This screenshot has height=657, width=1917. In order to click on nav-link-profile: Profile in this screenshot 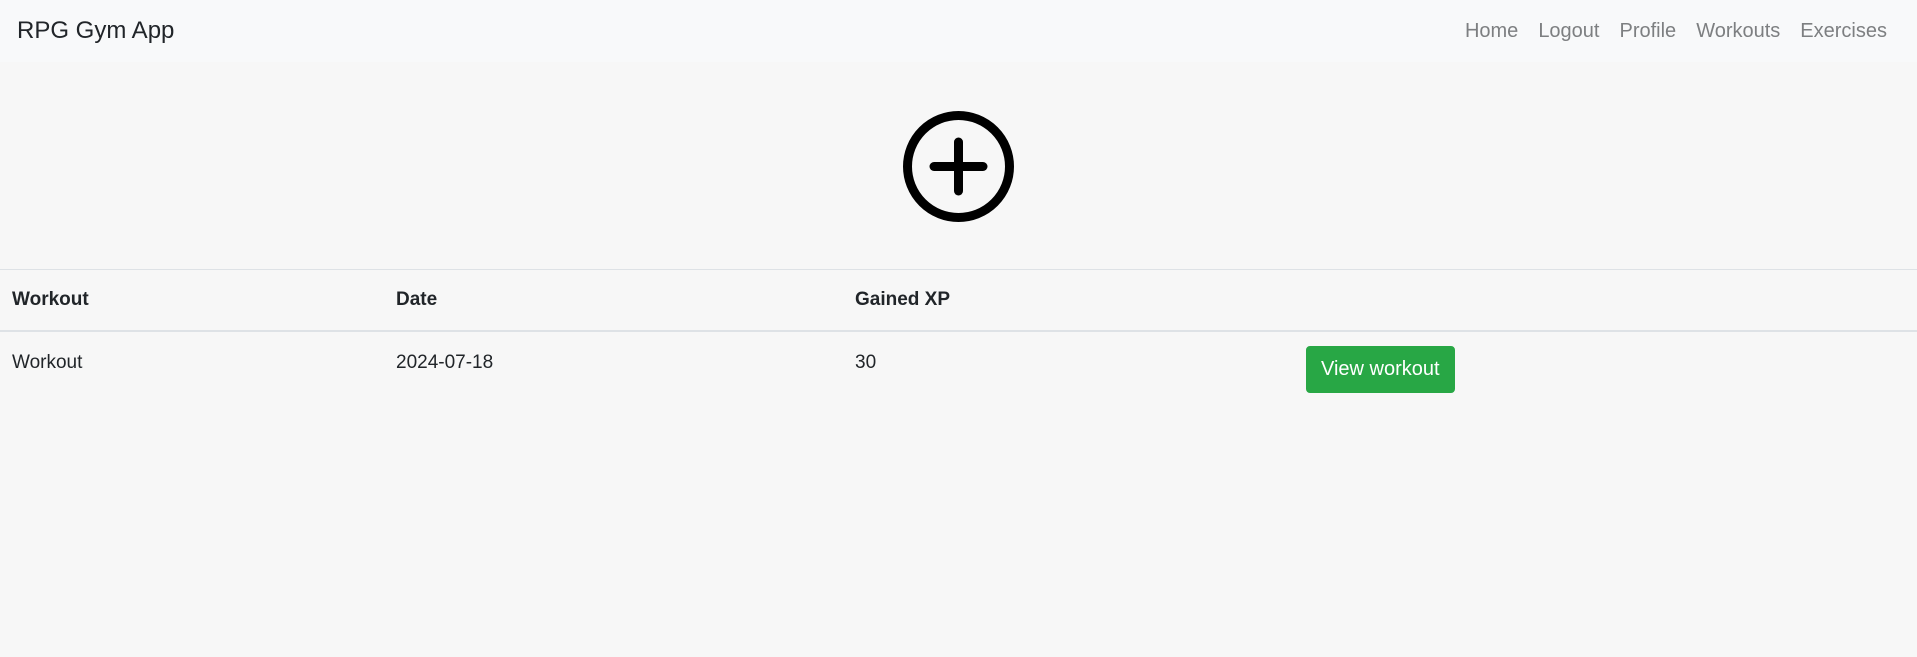, I will do `click(1647, 31)`.